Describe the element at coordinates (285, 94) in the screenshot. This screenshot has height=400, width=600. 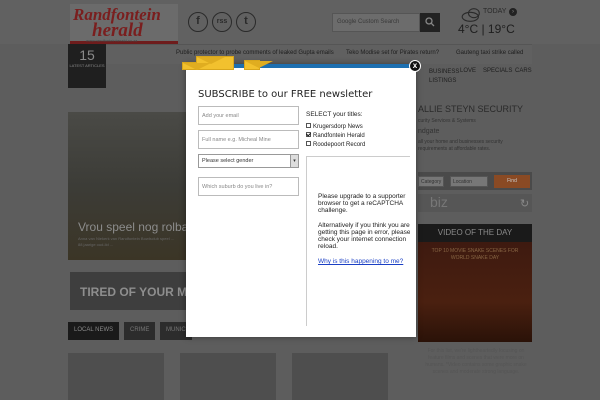
I see `modal-title: SUBSCRIBE to our FREE newsletter` at that location.